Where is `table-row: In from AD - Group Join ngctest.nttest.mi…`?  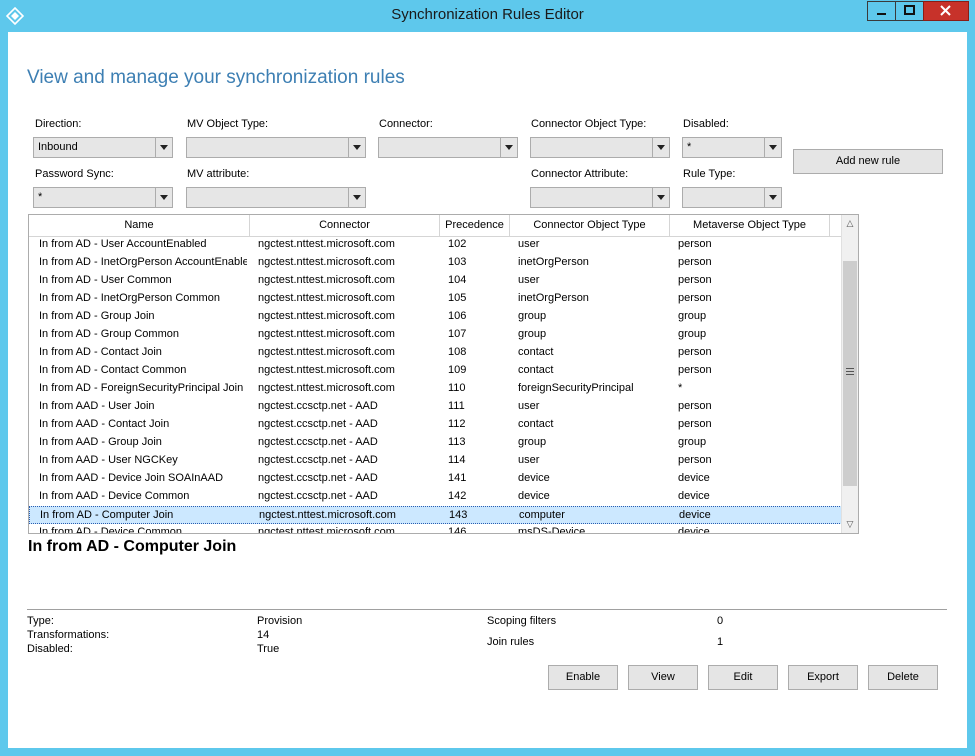
table-row: In from AD - Group Join ngctest.nttest.mi… is located at coordinates (435, 317).